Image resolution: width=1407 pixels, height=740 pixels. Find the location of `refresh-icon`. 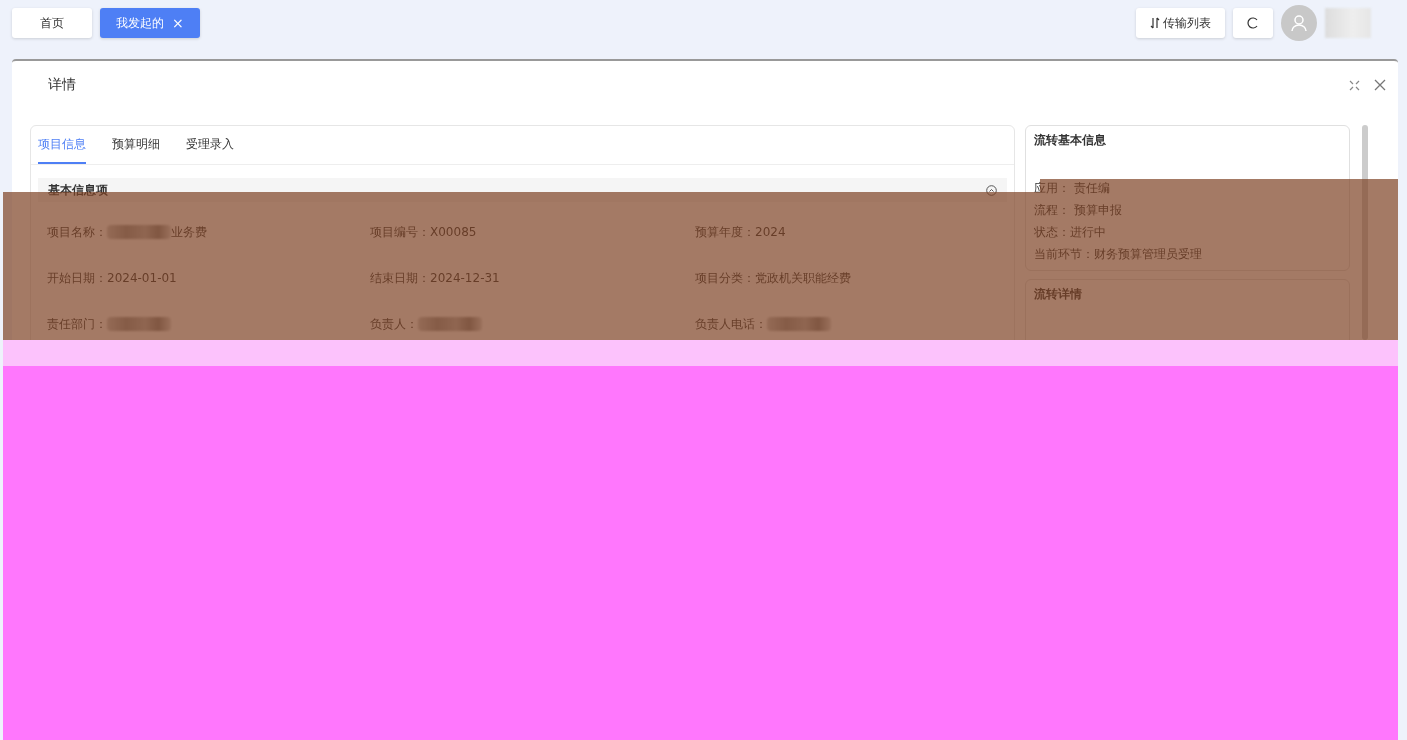

refresh-icon is located at coordinates (1253, 23).